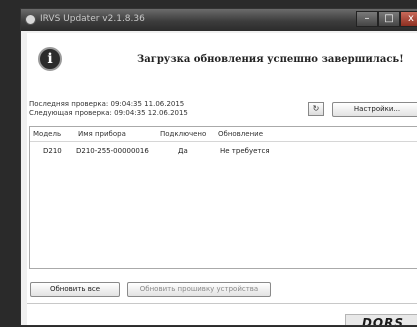 Image resolution: width=417 pixels, height=327 pixels. Describe the element at coordinates (367, 19) in the screenshot. I see `minimize-button: –` at that location.